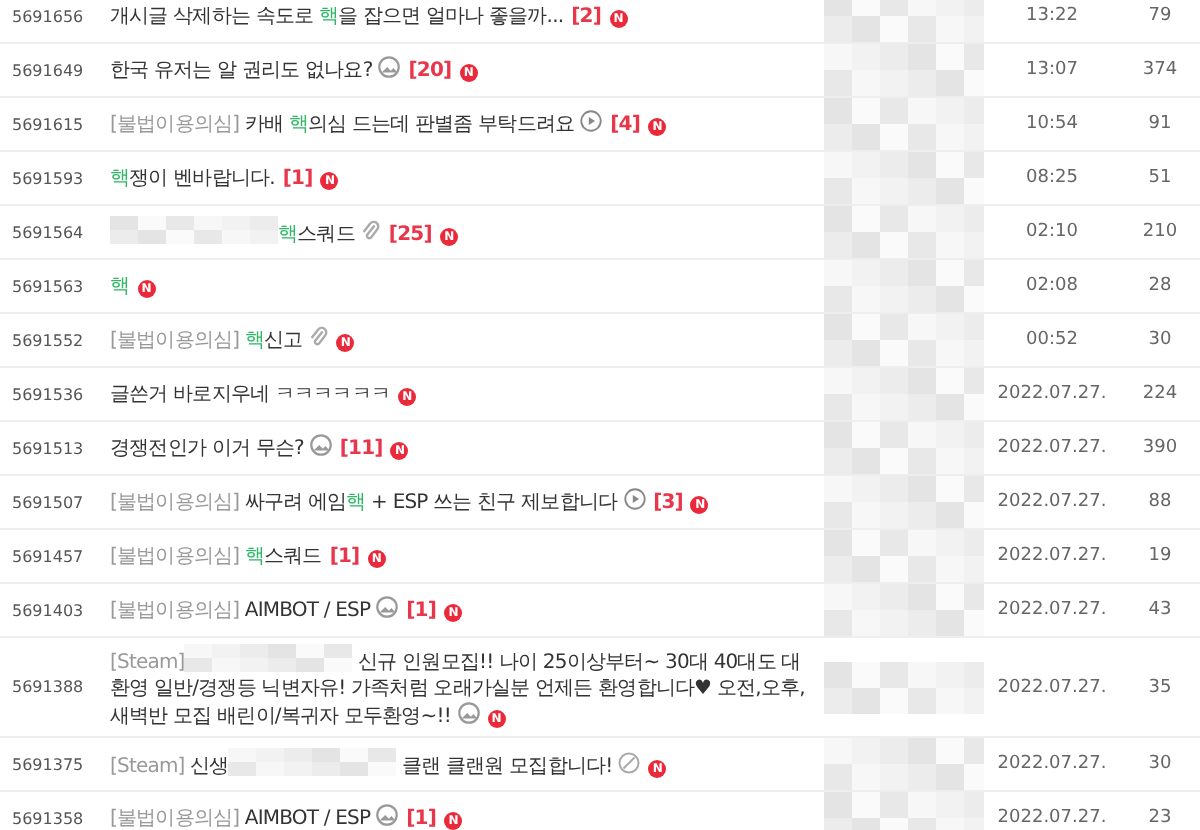 This screenshot has height=830, width=1200. I want to click on post-number: 5691358, so click(48, 818).